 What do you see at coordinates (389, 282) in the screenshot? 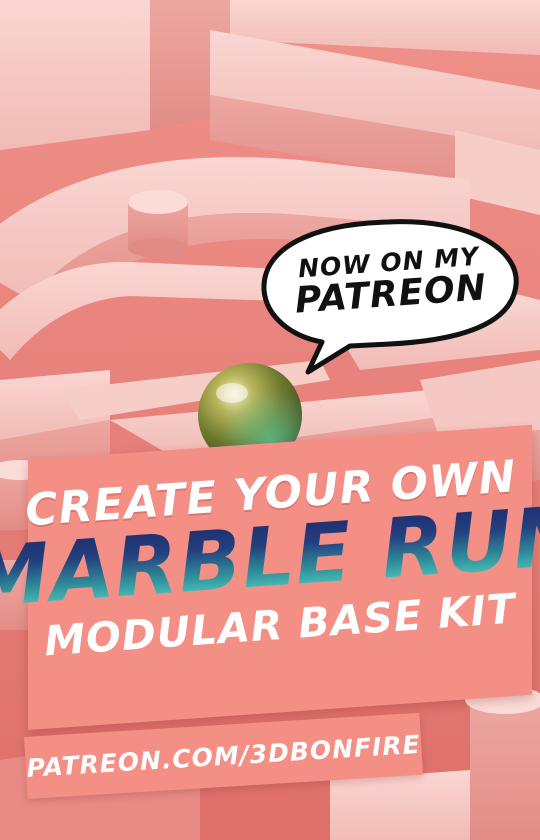
I see `speech-bubble: NOW ON MY PATREON` at bounding box center [389, 282].